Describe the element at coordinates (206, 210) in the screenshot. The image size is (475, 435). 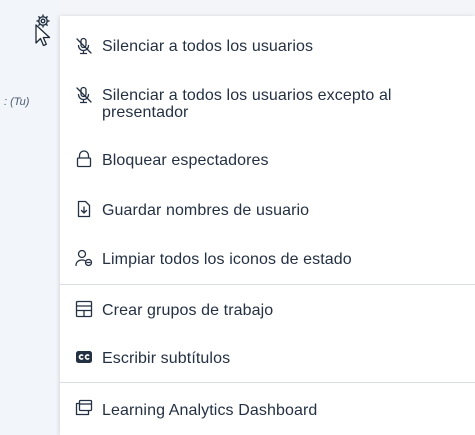
I see `menu-item-label: Guardar nombres de usuario` at that location.